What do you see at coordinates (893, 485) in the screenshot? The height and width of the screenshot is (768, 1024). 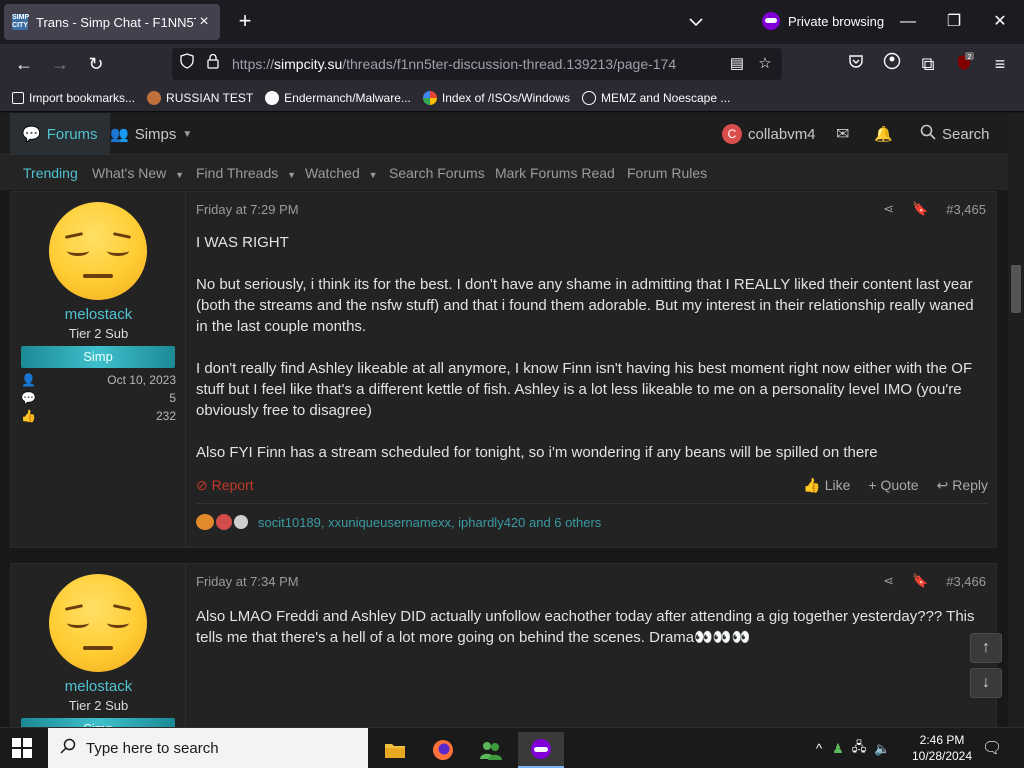 I see `quote-button: + Quote` at bounding box center [893, 485].